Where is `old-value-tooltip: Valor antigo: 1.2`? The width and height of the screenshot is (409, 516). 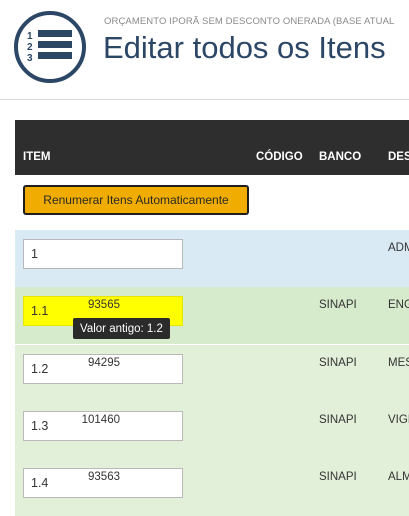
old-value-tooltip: Valor antigo: 1.2 is located at coordinates (121, 328).